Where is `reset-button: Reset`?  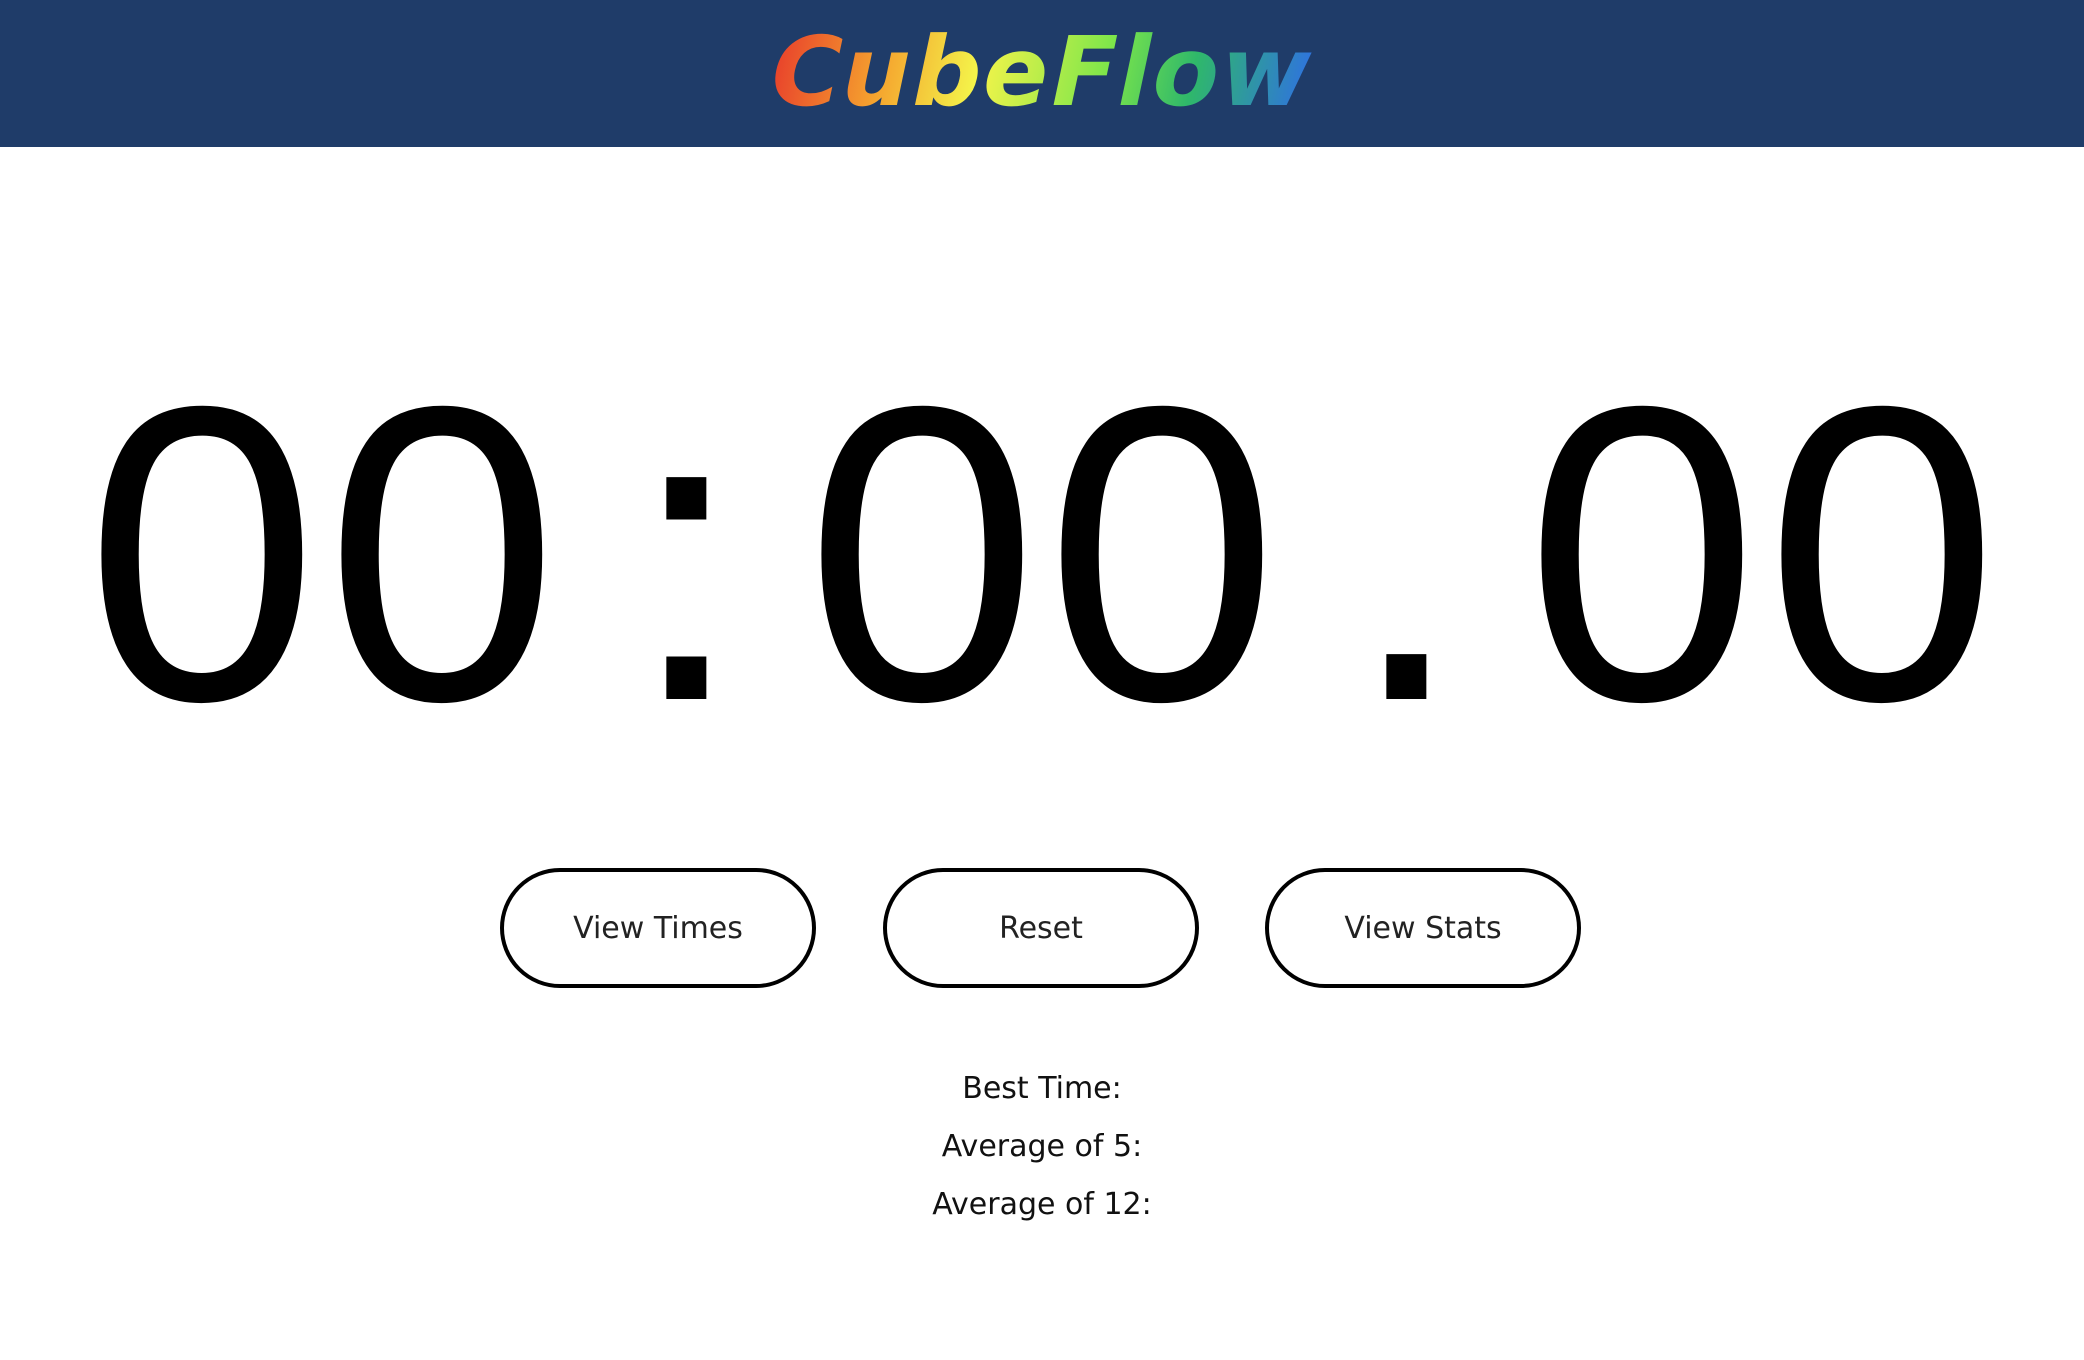 reset-button: Reset is located at coordinates (1041, 928).